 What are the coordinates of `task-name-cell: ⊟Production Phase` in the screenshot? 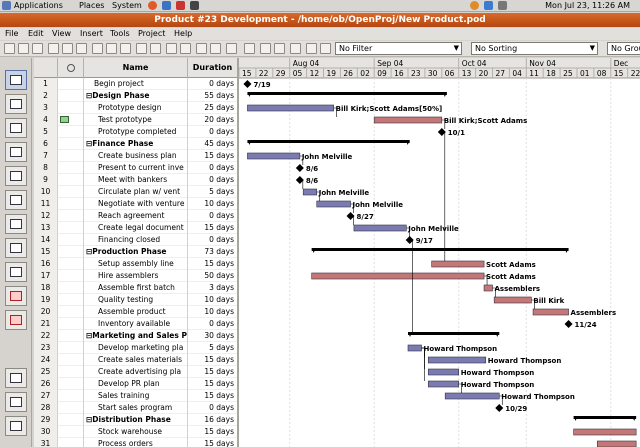 It's located at (136, 252).